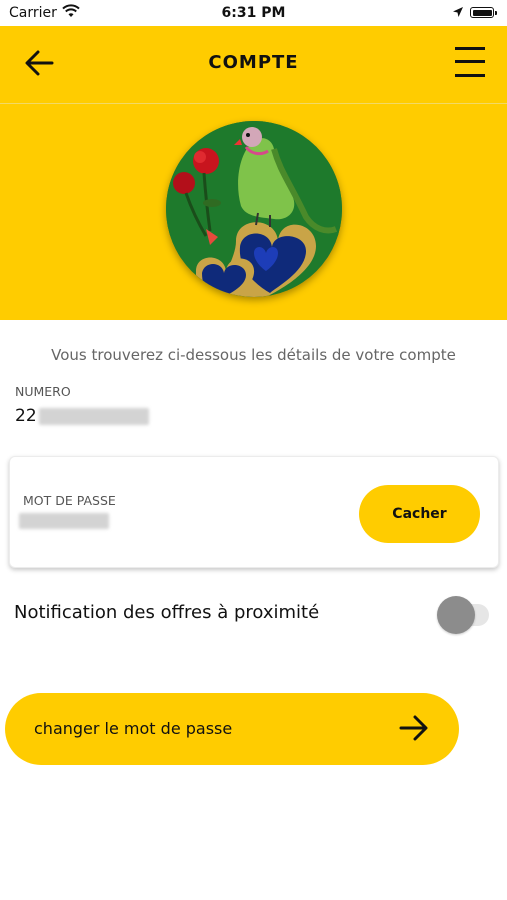  Describe the element at coordinates (458, 12) in the screenshot. I see `location-arrow-icon` at that location.